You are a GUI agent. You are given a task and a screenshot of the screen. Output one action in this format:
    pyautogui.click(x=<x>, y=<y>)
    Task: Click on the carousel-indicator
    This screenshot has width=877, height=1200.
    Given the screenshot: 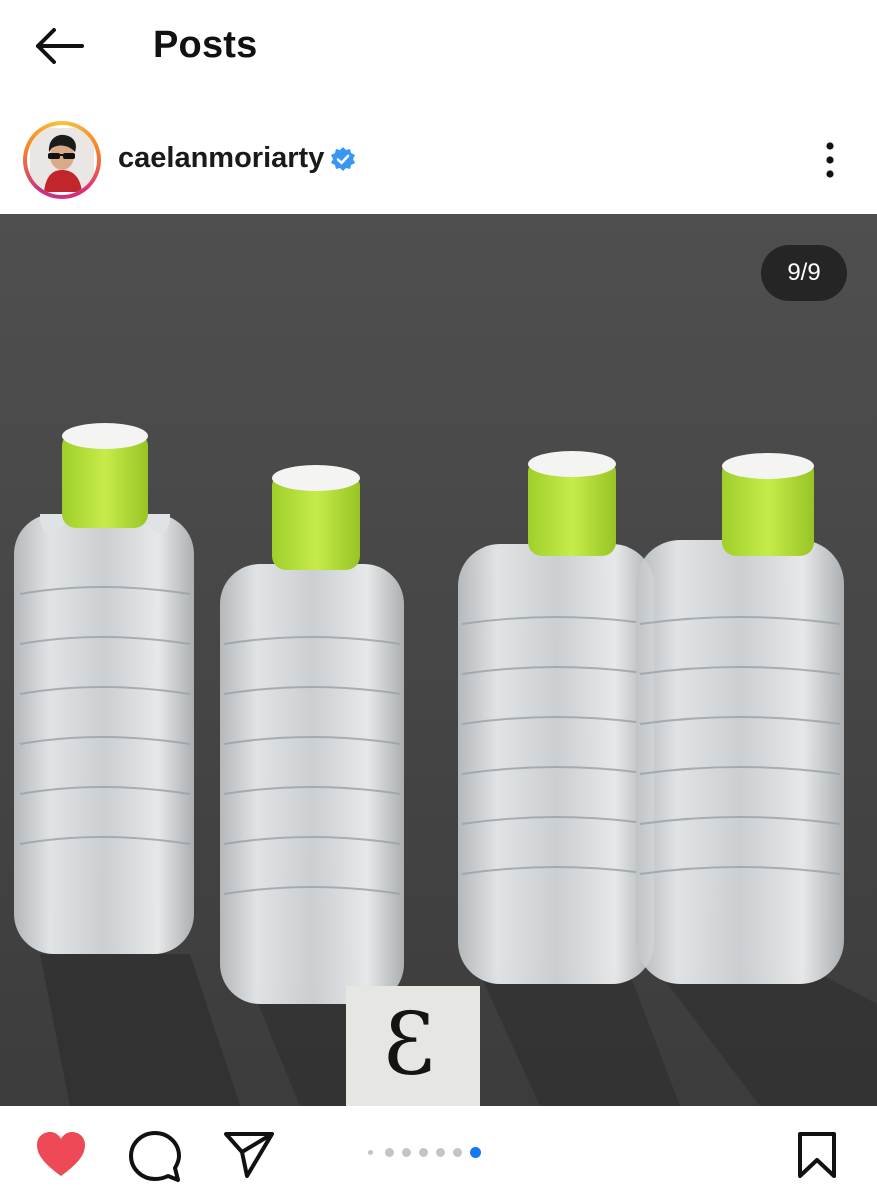 What is the action you would take?
    pyautogui.click(x=428, y=1153)
    